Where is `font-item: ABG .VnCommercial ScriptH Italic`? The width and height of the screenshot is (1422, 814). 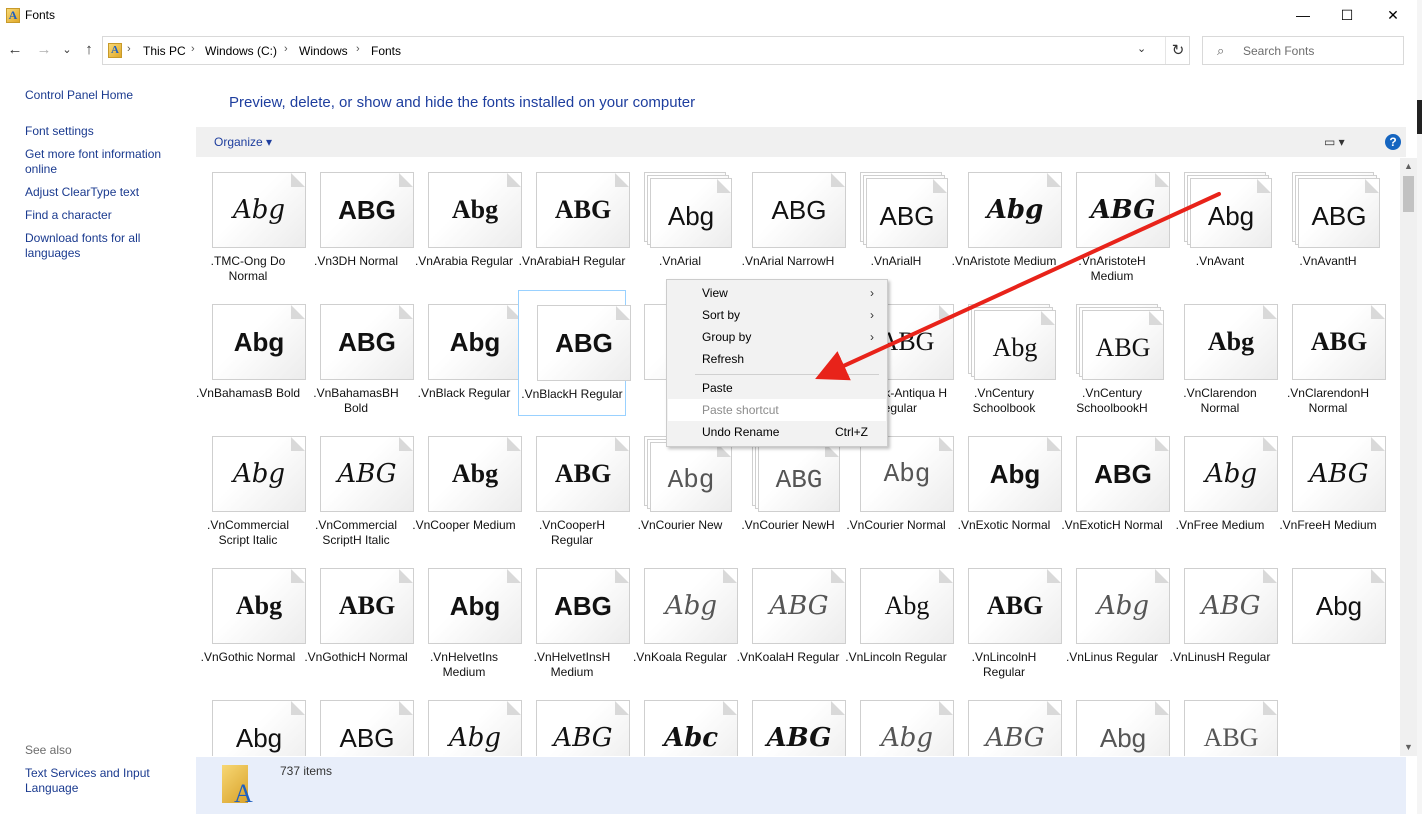
font-item: ABG .VnCommercial ScriptH Italic is located at coordinates (358, 485).